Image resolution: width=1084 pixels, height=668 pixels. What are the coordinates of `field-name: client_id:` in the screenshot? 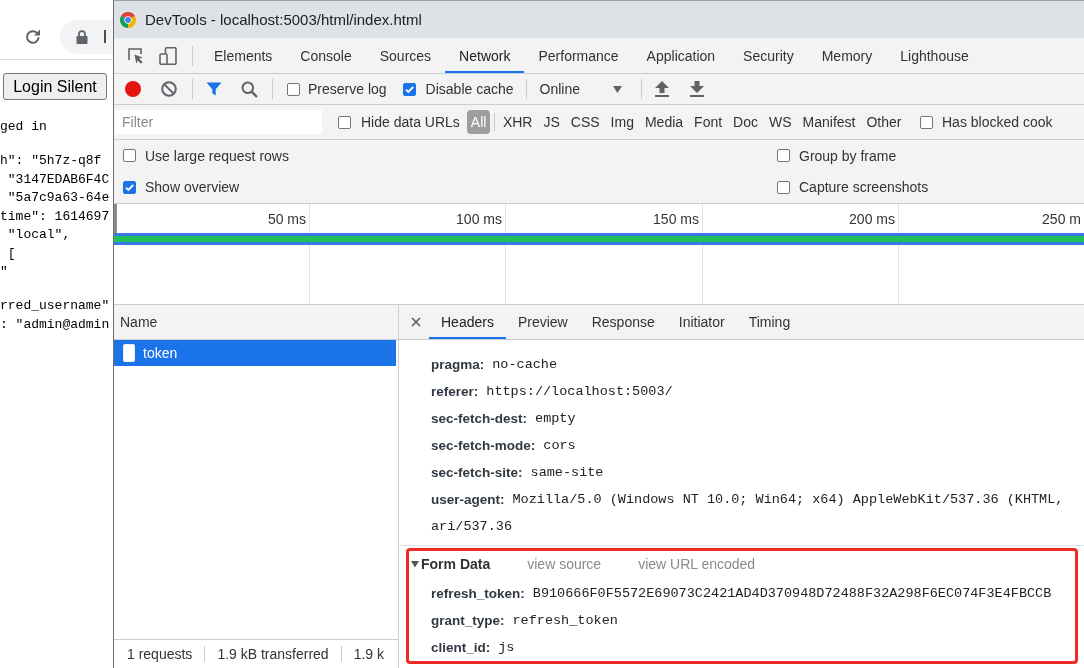 It's located at (461, 647).